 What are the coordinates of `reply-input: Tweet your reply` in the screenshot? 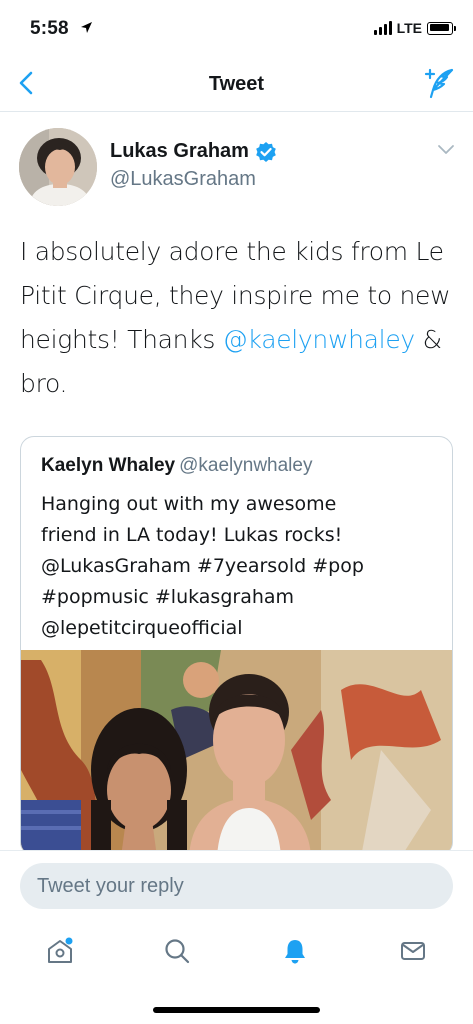 It's located at (236, 886).